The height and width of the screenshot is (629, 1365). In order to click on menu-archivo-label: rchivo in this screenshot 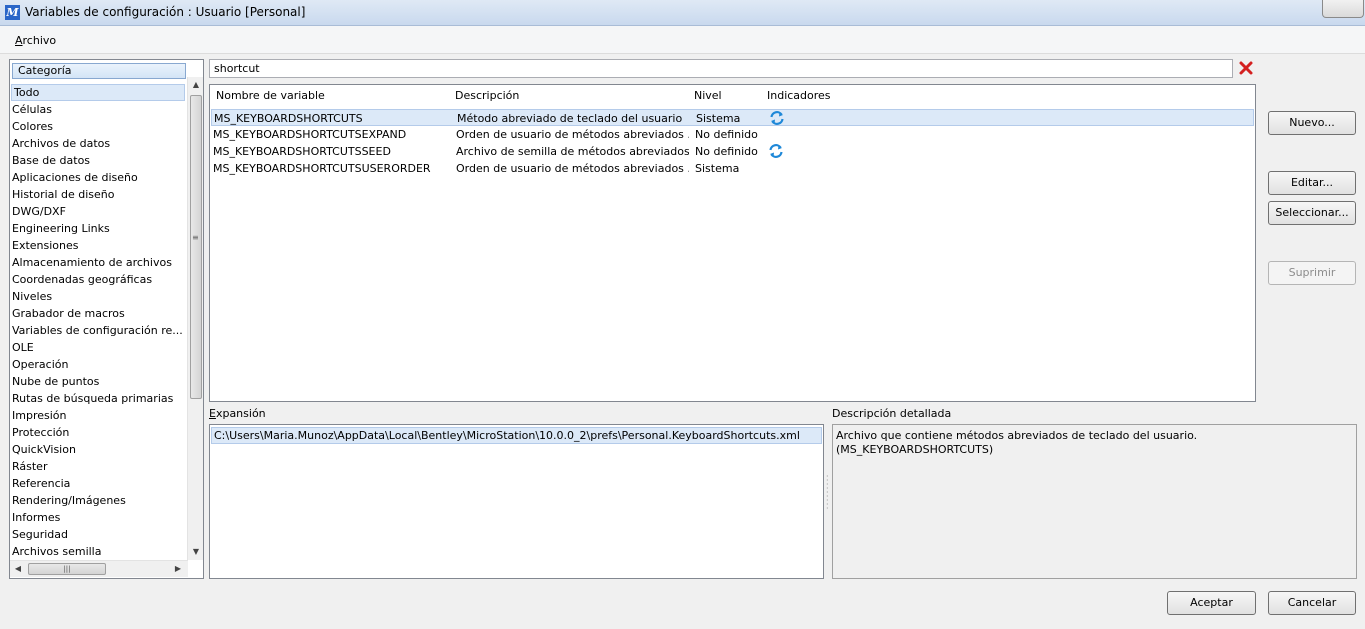, I will do `click(39, 40)`.